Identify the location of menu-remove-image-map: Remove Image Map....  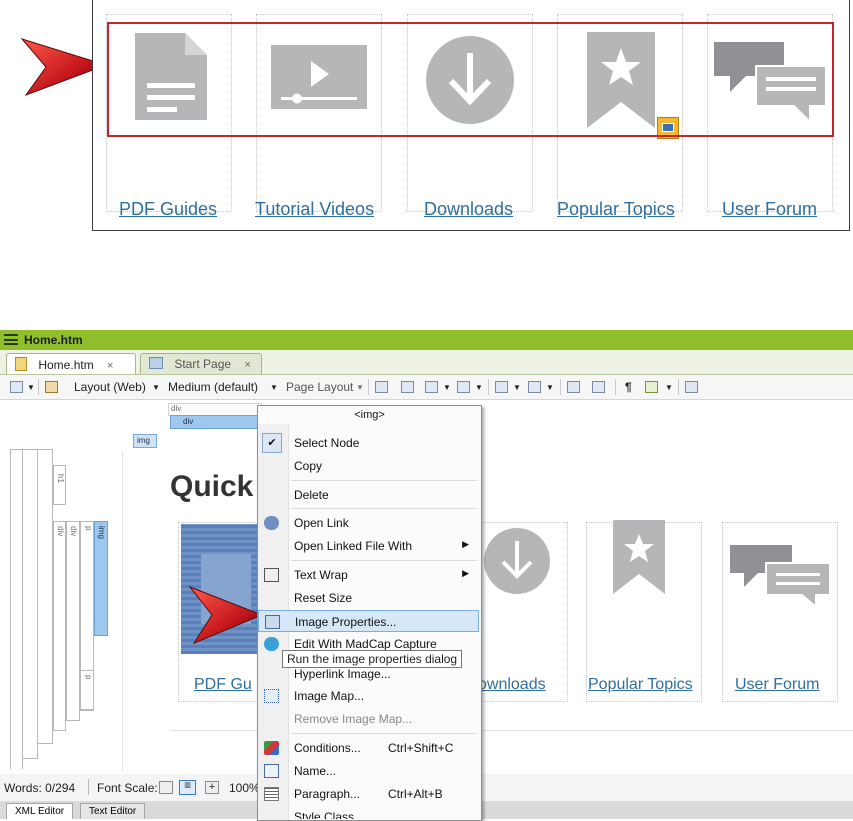
(368, 719).